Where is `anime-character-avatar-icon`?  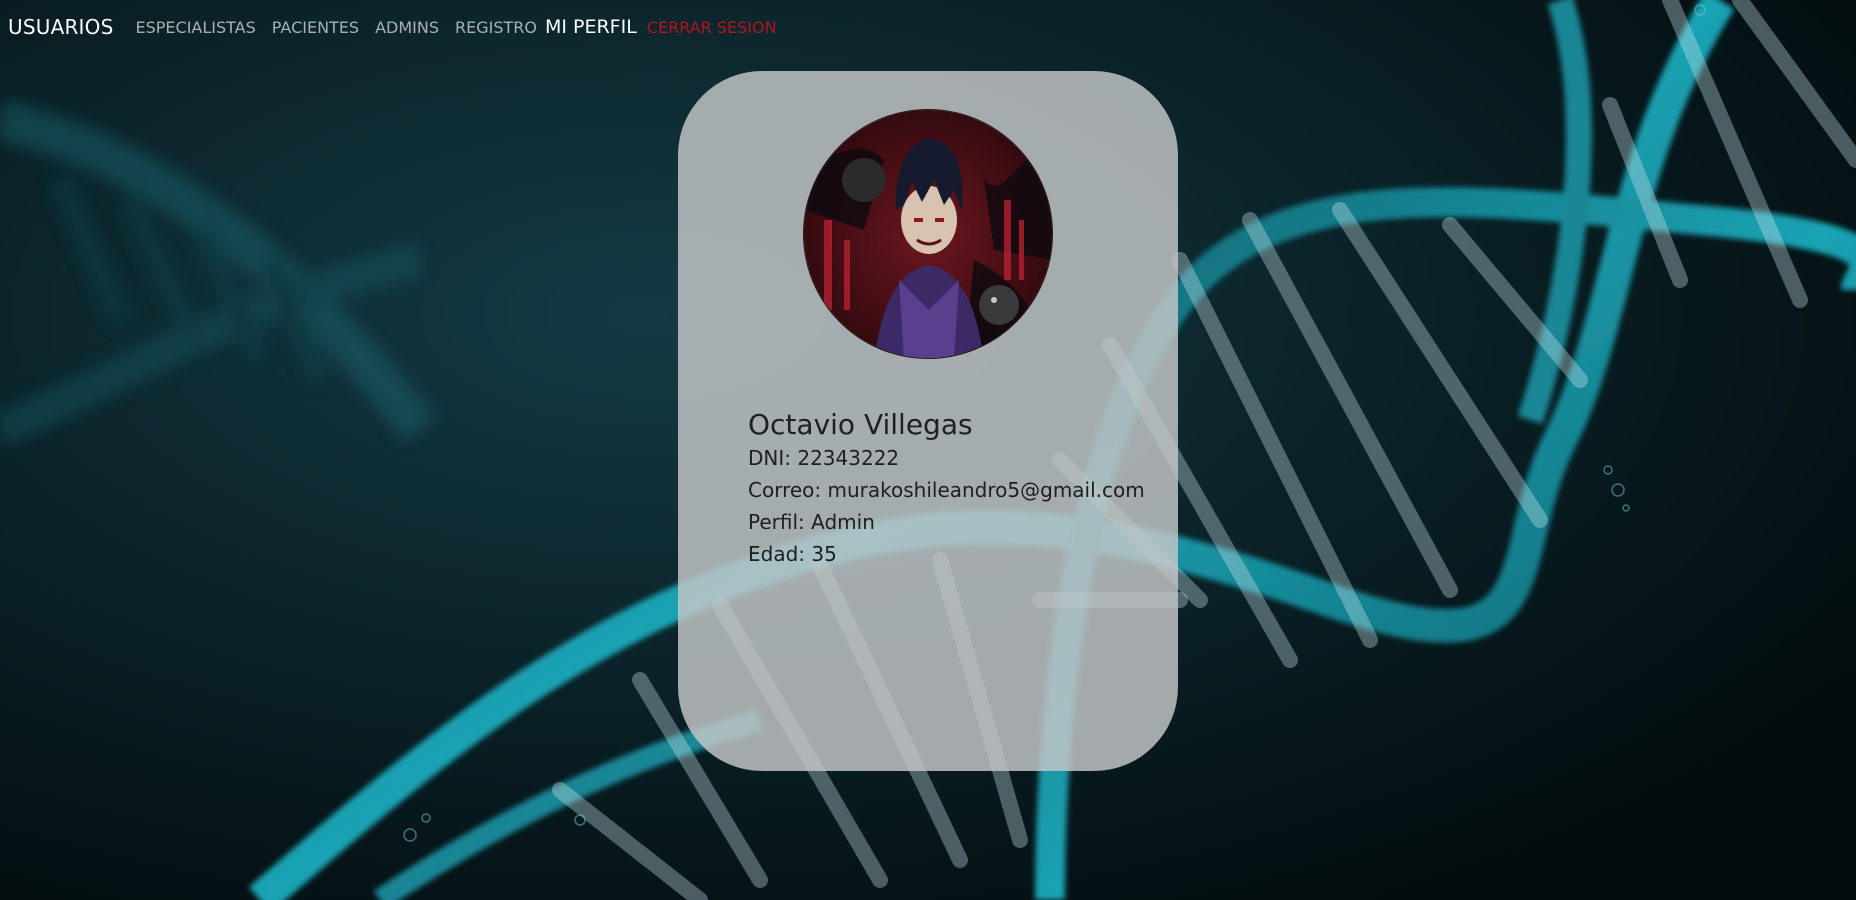 anime-character-avatar-icon is located at coordinates (928, 234).